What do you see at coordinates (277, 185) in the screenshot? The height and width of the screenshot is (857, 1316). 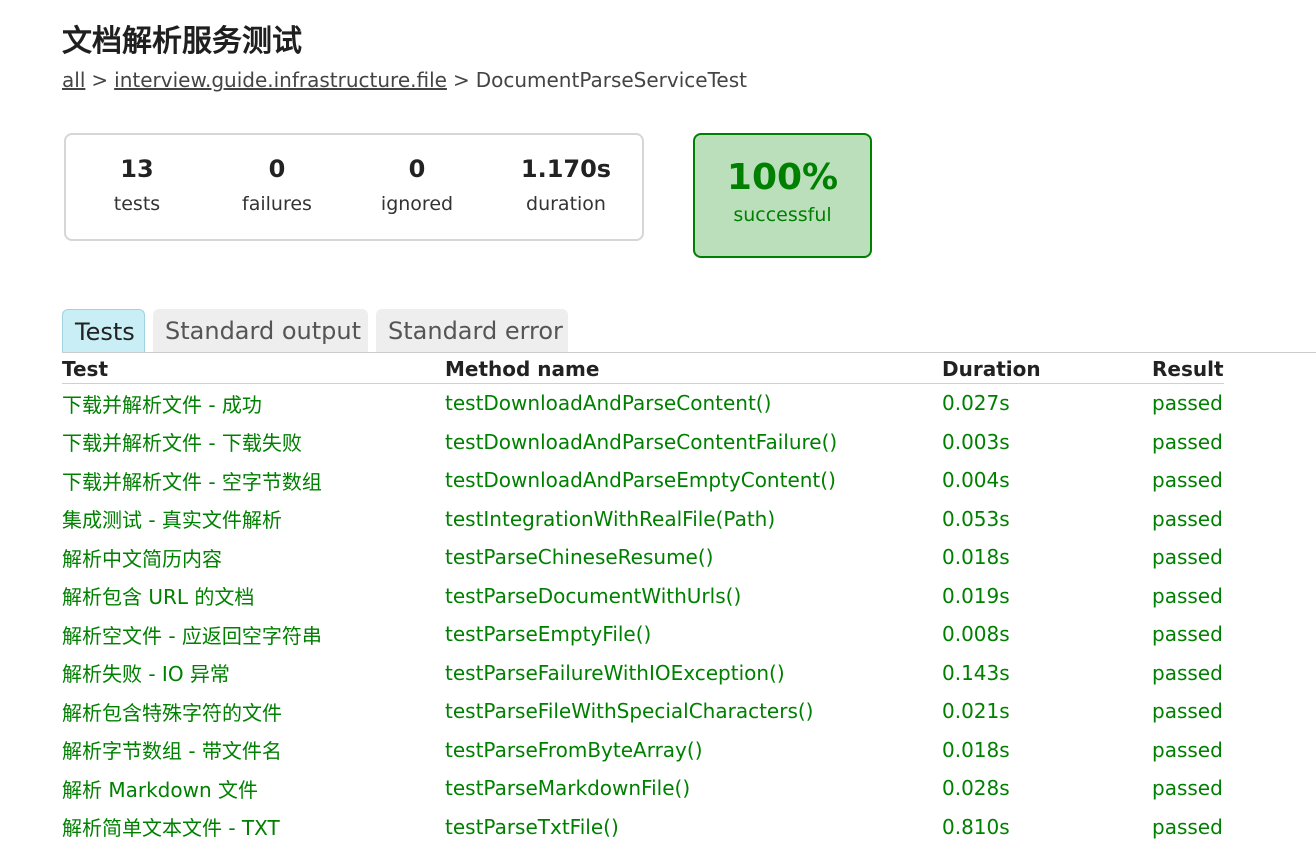 I see `failures-counter: 0 failures` at bounding box center [277, 185].